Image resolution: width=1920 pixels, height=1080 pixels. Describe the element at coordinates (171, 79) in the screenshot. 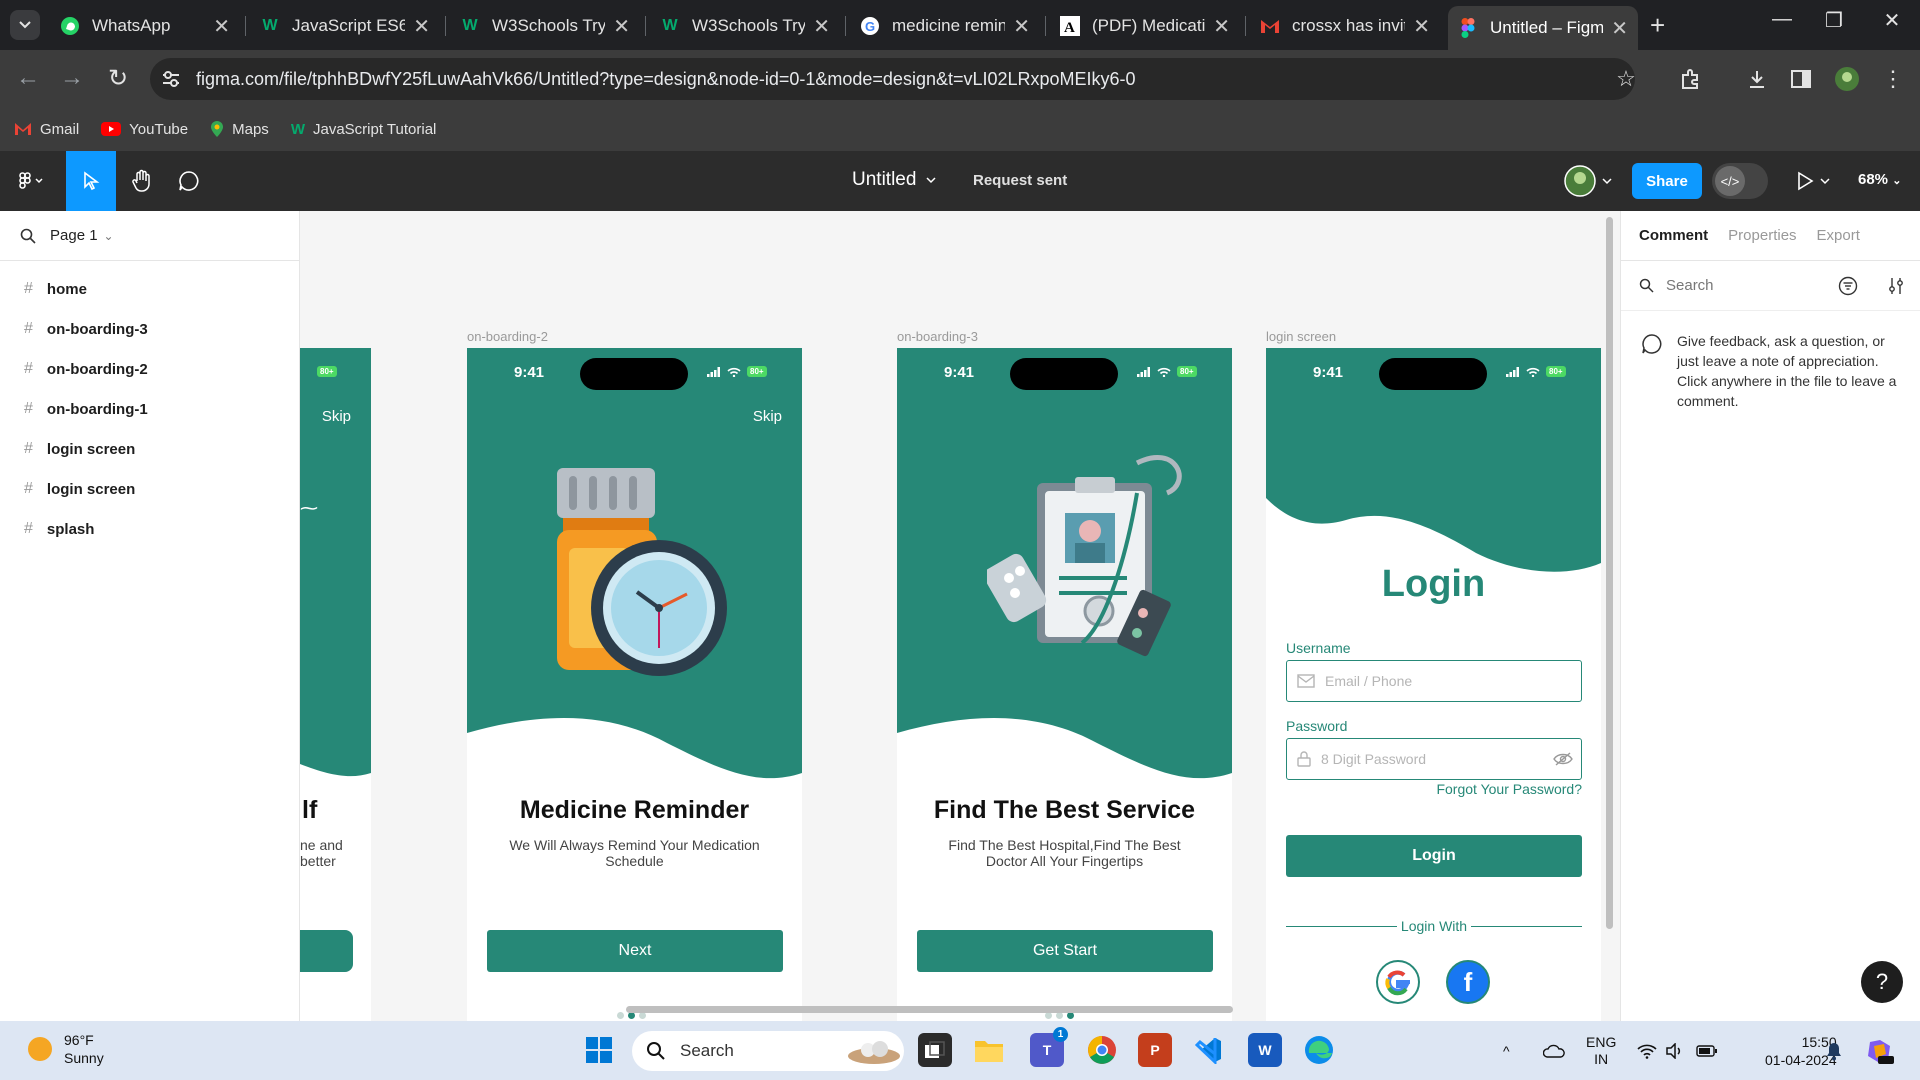

I see `site-info-icon` at that location.